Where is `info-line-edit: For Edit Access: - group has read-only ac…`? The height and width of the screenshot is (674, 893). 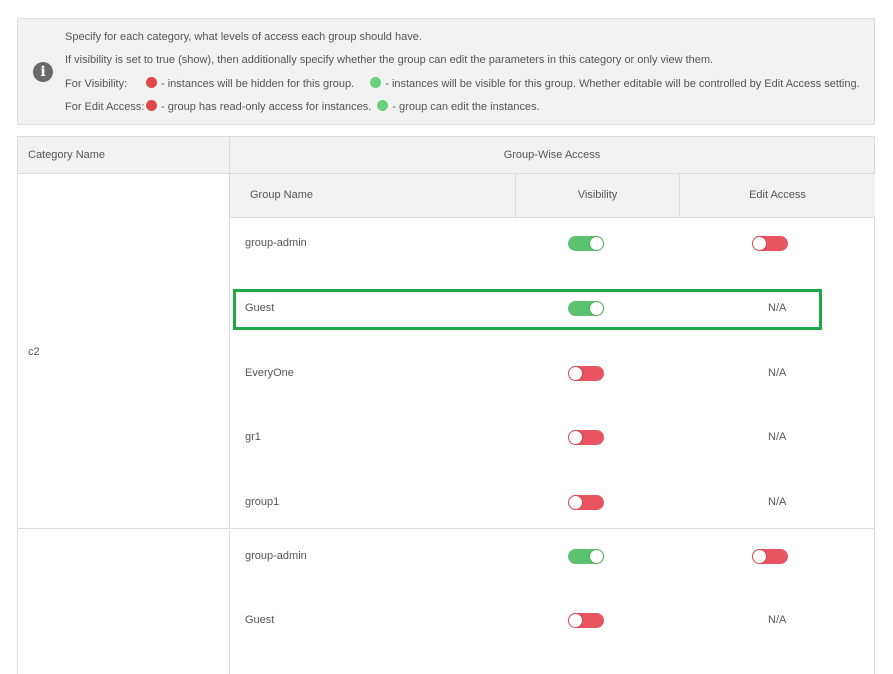
info-line-edit: For Edit Access: - group has read-only ac… is located at coordinates (302, 106).